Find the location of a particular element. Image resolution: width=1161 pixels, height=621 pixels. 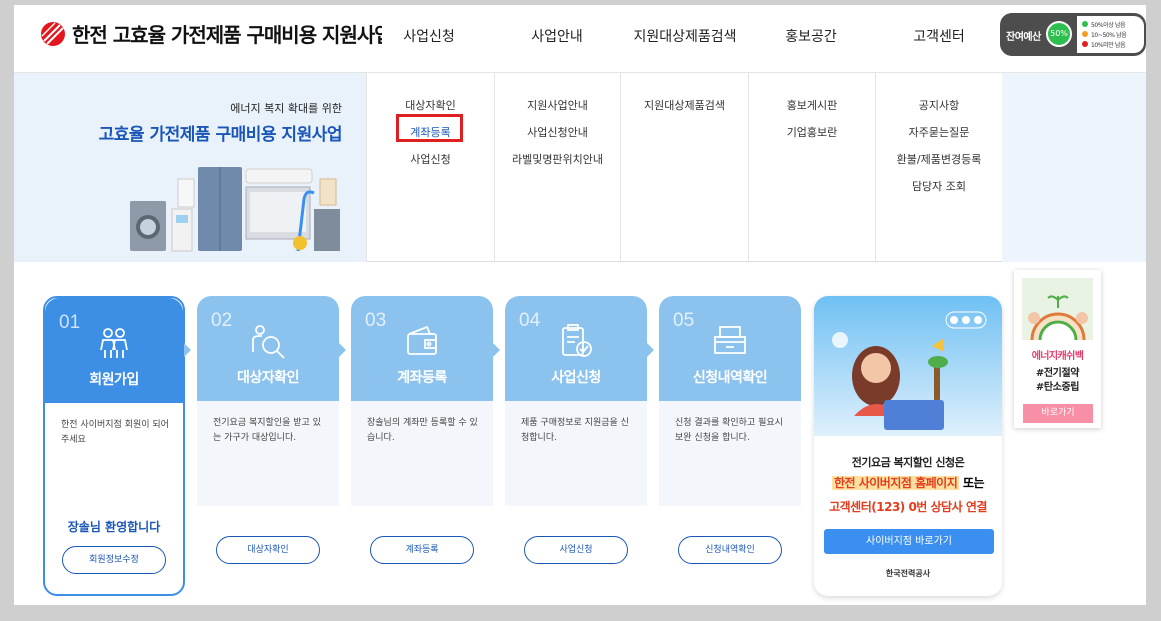

step-card-header: 01 회원가입 is located at coordinates (114, 350).